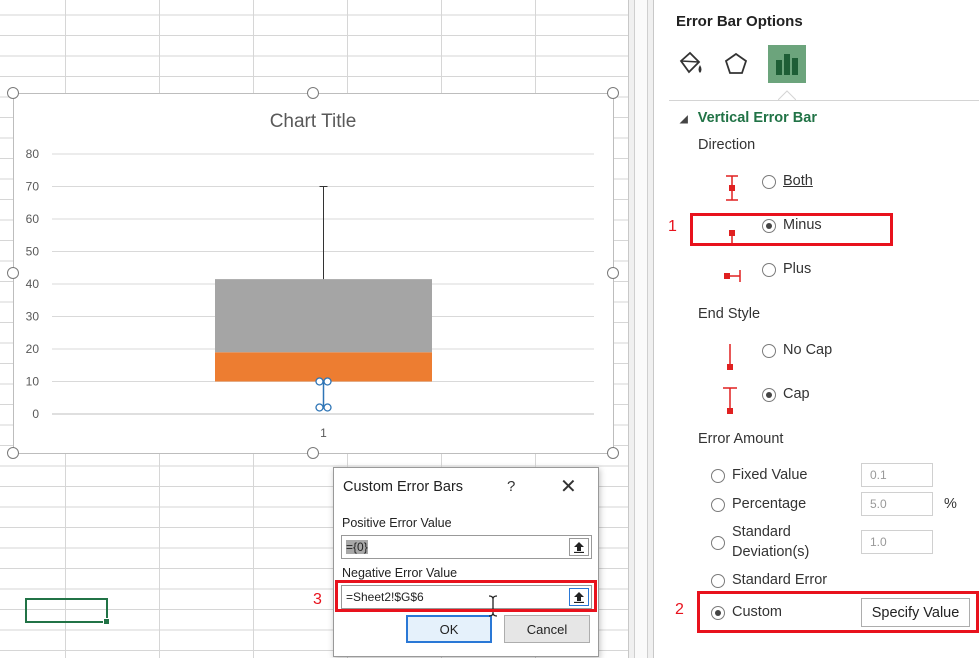 The width and height of the screenshot is (979, 658). What do you see at coordinates (33, 187) in the screenshot?
I see `y-tick-label: 70` at bounding box center [33, 187].